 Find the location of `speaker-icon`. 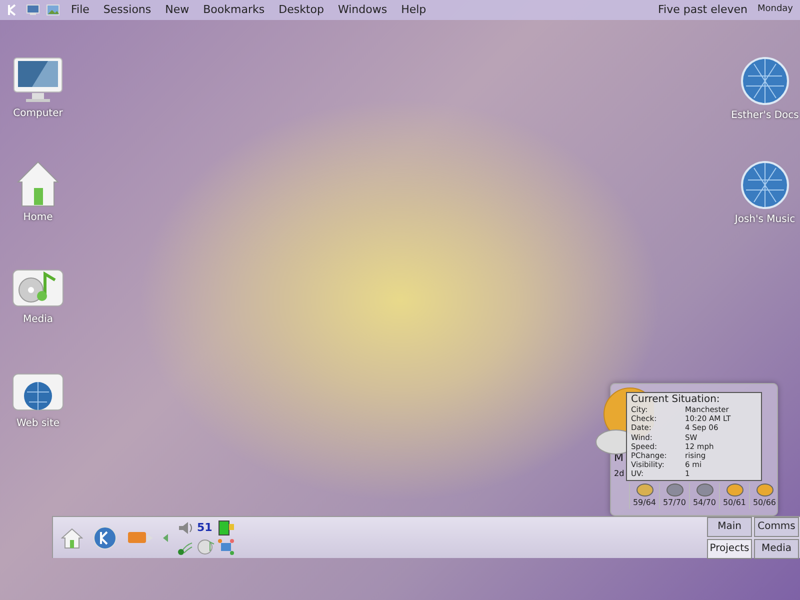

speaker-icon is located at coordinates (186, 528).